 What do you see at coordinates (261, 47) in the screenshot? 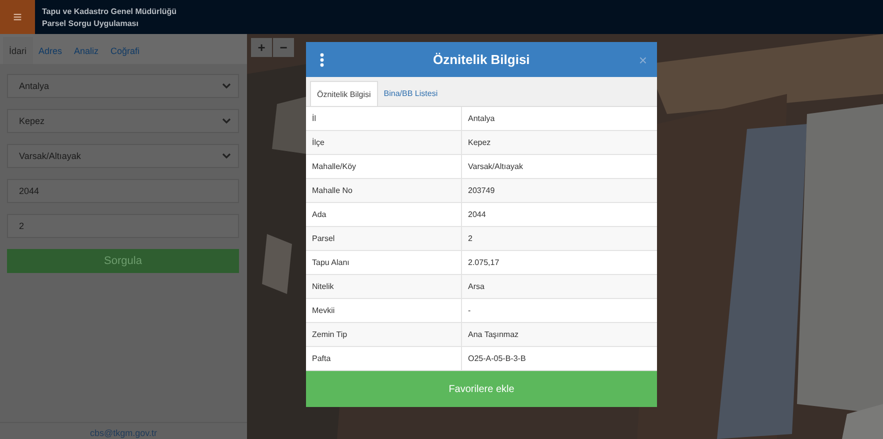
I see `zoom-button: +` at bounding box center [261, 47].